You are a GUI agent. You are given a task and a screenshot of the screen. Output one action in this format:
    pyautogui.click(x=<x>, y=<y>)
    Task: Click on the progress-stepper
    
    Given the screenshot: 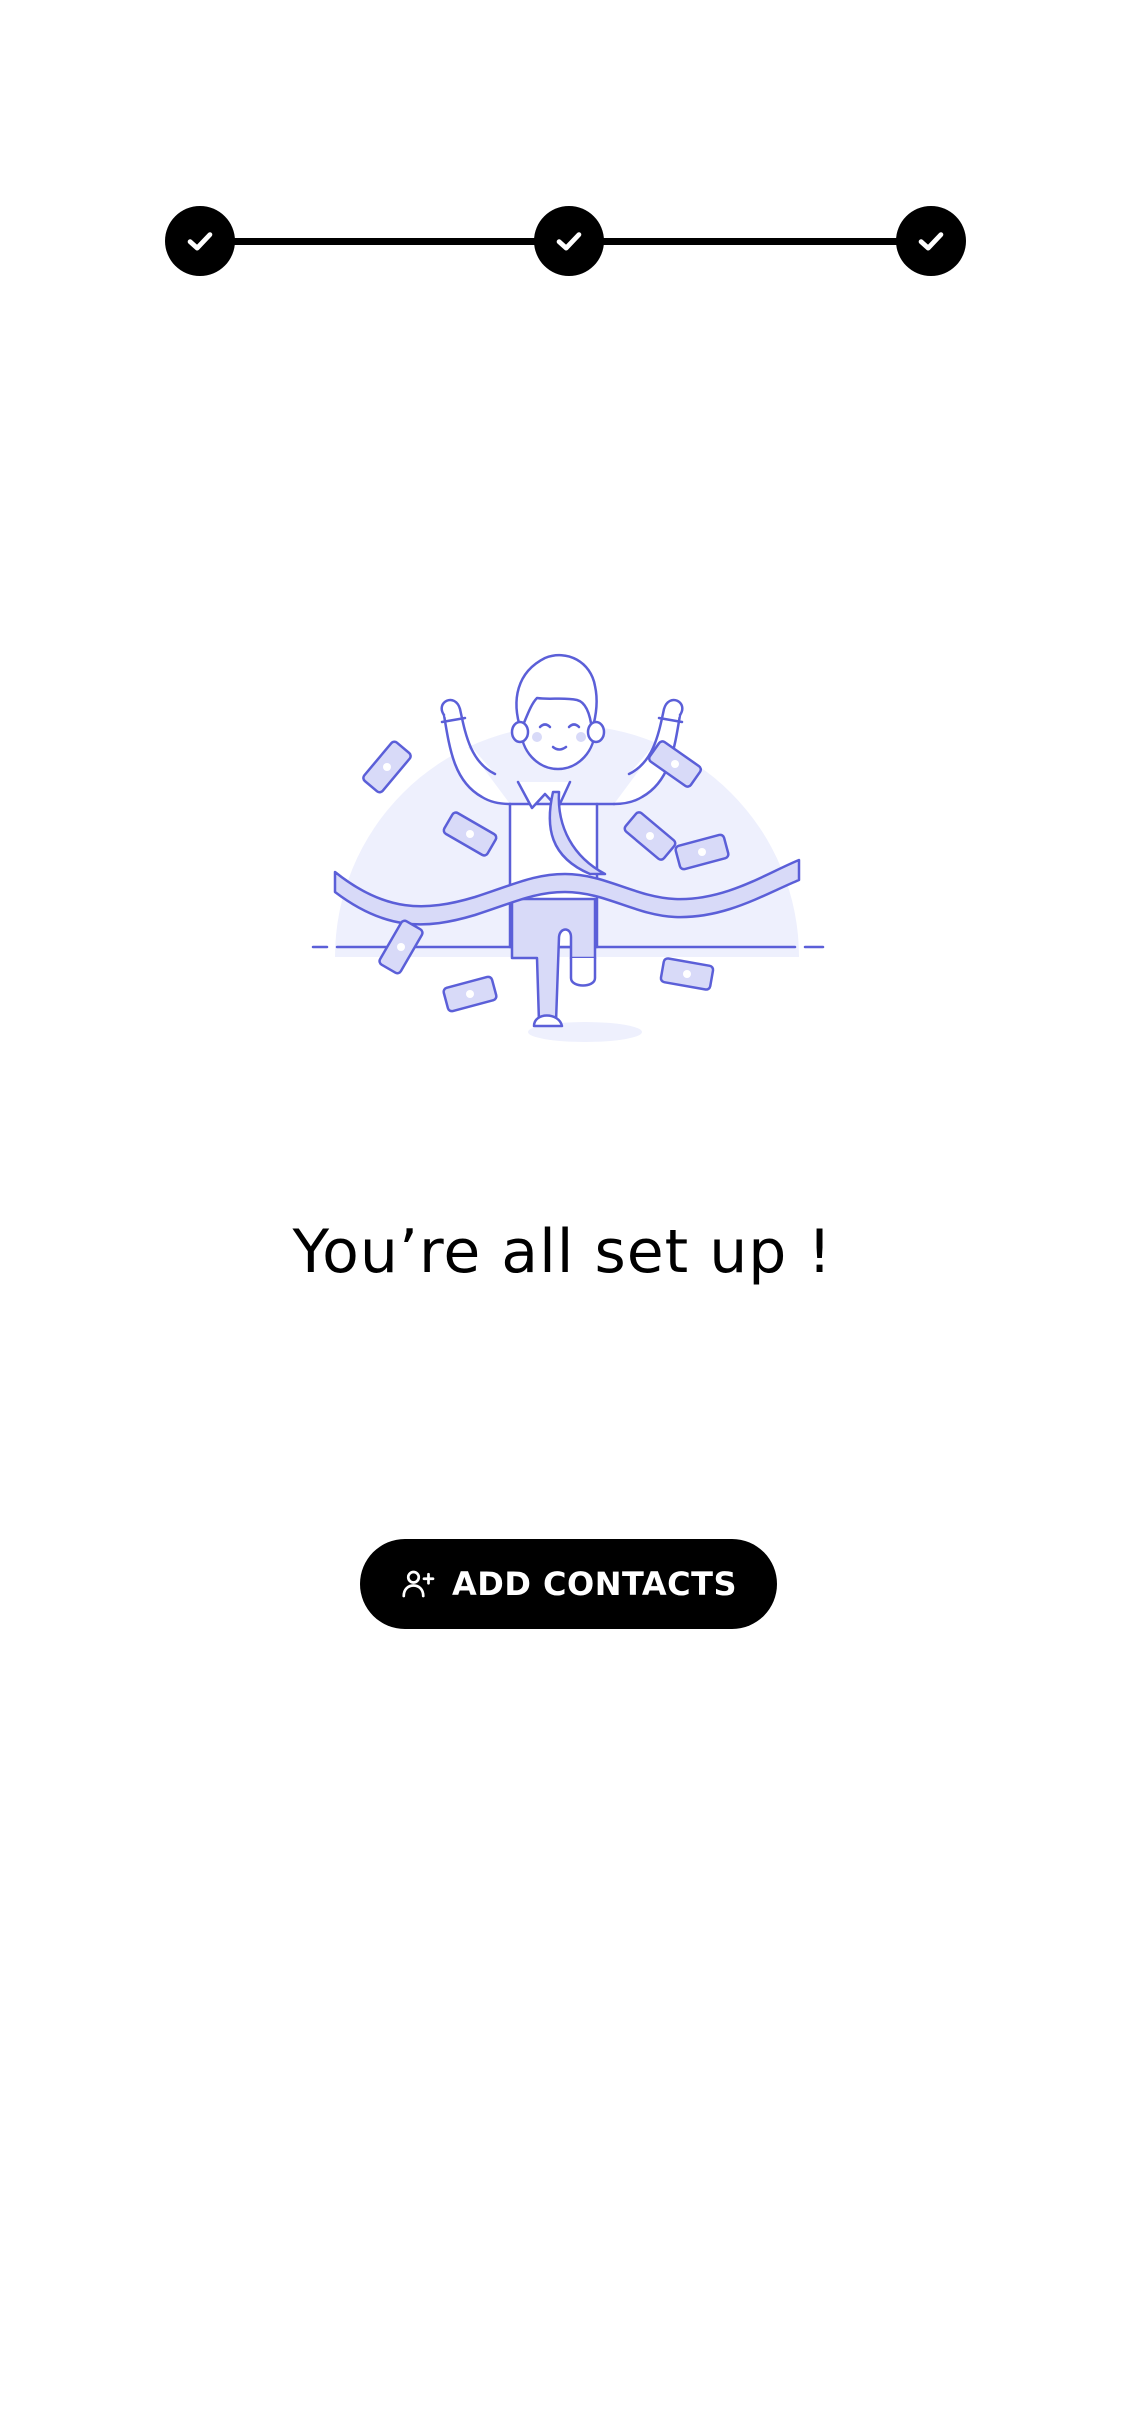 What is the action you would take?
    pyautogui.click(x=565, y=241)
    